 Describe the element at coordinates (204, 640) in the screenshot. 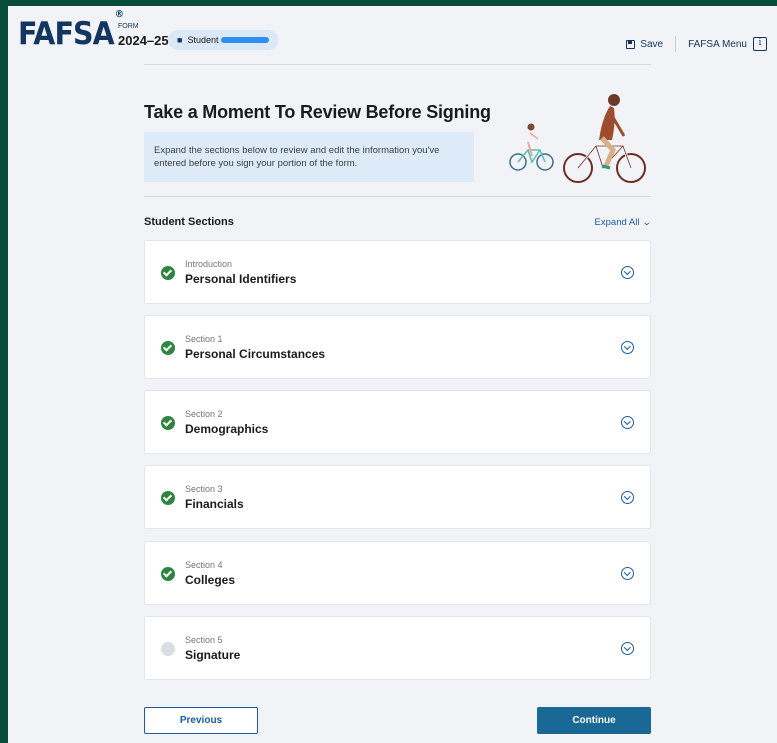

I see `section-kicker: Section 5` at that location.